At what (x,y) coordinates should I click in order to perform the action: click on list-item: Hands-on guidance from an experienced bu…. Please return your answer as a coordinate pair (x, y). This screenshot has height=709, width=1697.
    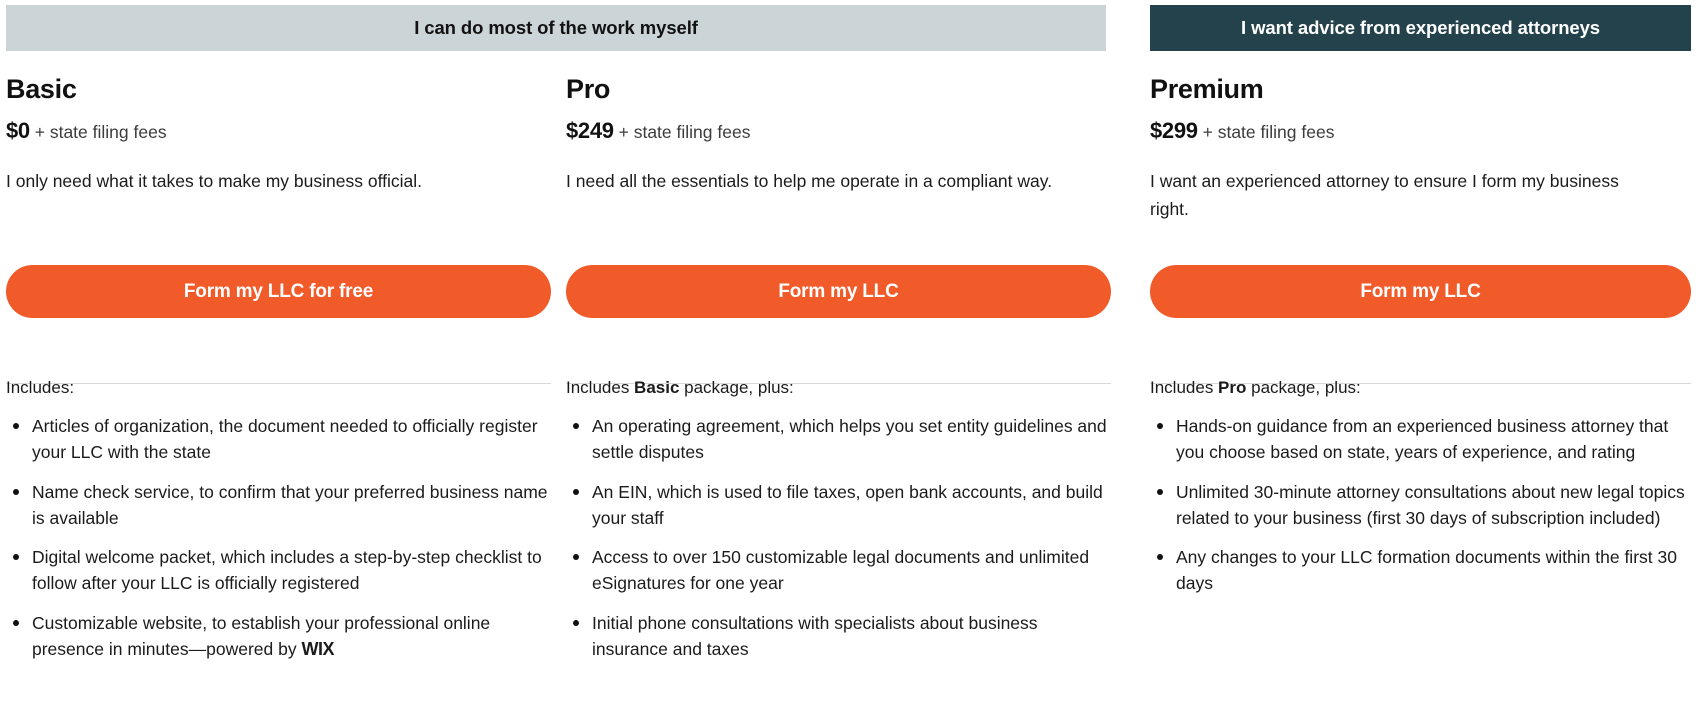
    Looking at the image, I should click on (1420, 439).